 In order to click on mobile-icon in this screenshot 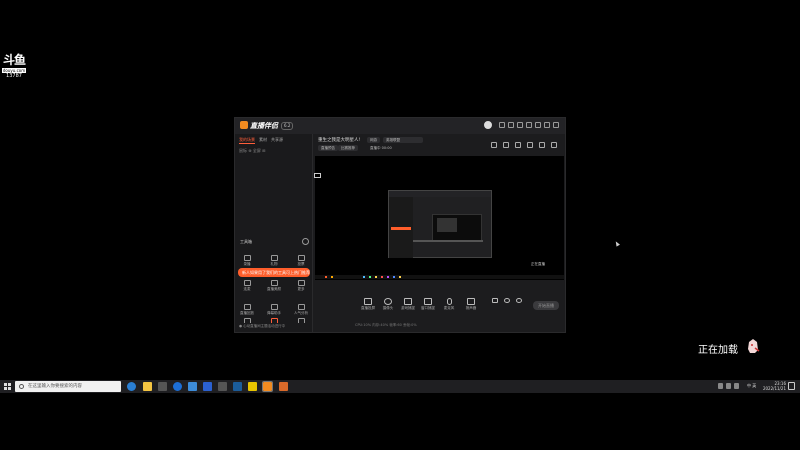, I will do `click(530, 145)`.